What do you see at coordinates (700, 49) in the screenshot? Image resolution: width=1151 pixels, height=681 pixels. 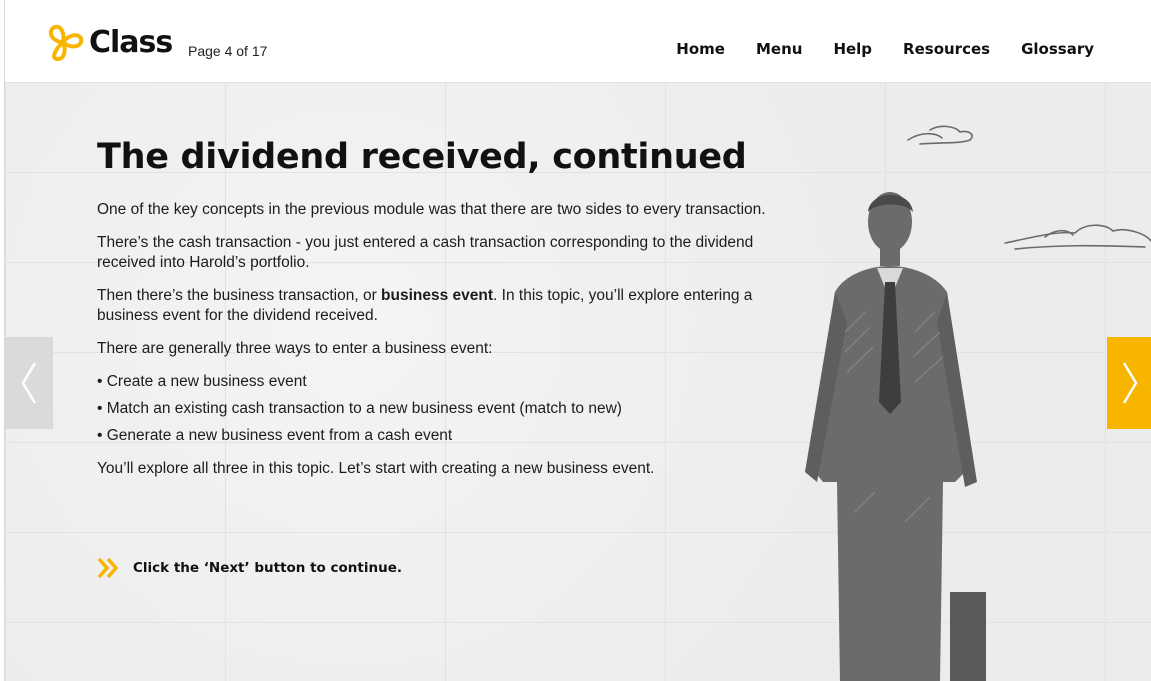 I see `nav-home: Home` at bounding box center [700, 49].